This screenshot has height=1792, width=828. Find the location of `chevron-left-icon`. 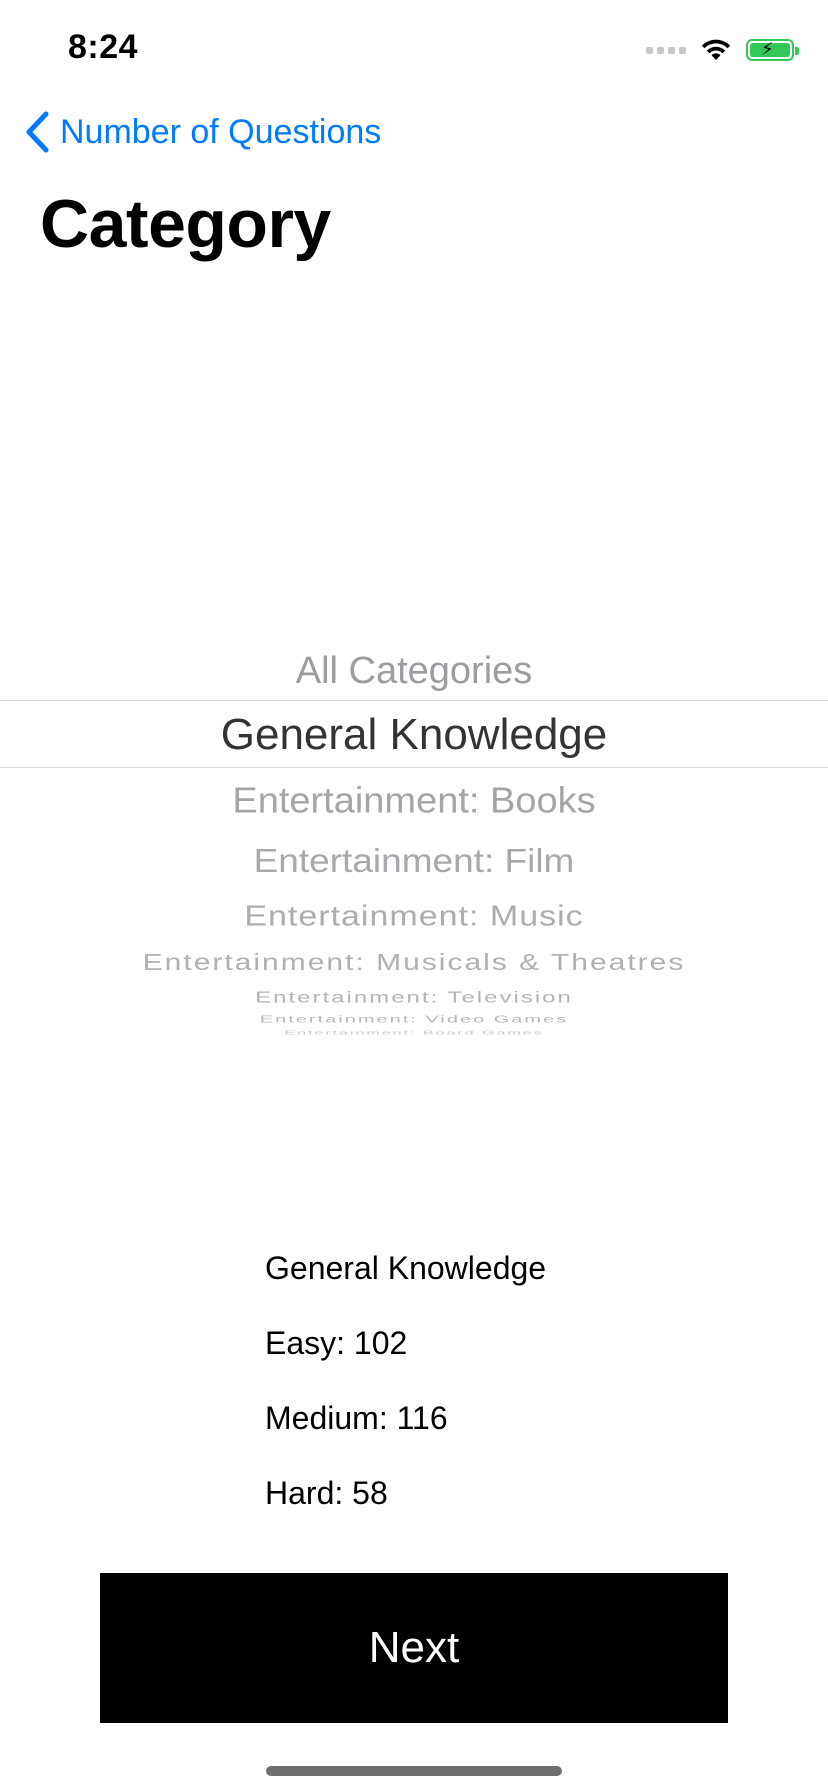

chevron-left-icon is located at coordinates (37, 132).